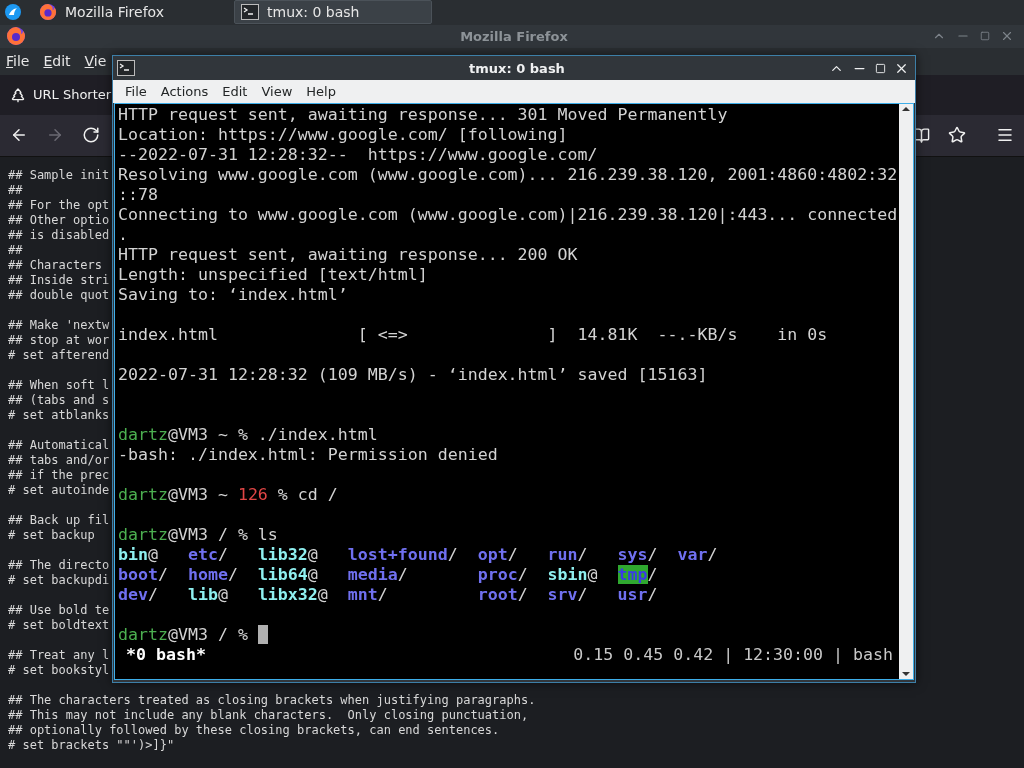  What do you see at coordinates (131, 12) in the screenshot?
I see `taskbar-task: Mozilla Firefox` at bounding box center [131, 12].